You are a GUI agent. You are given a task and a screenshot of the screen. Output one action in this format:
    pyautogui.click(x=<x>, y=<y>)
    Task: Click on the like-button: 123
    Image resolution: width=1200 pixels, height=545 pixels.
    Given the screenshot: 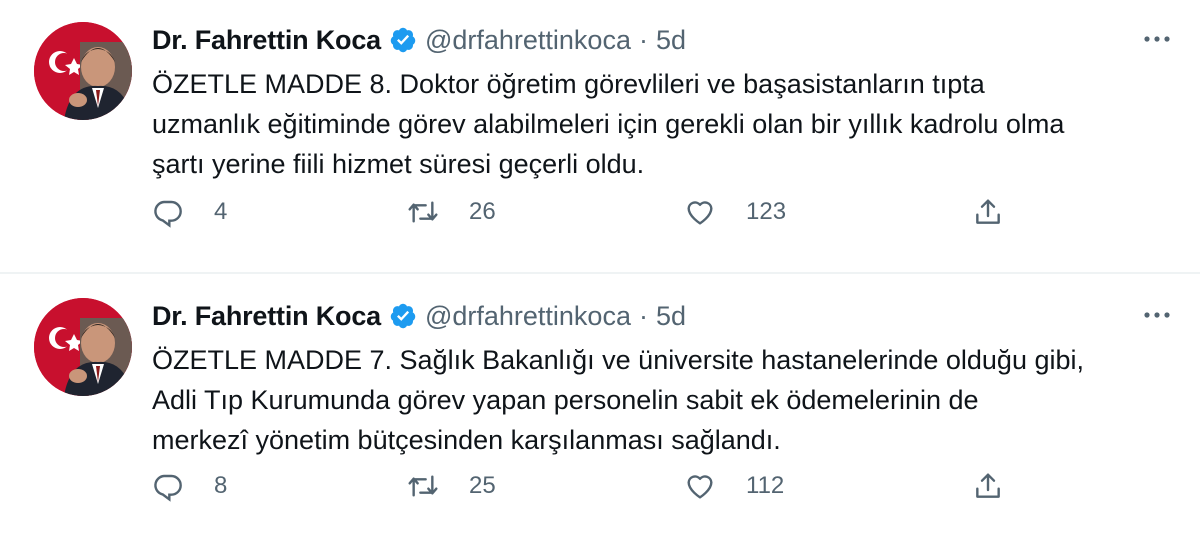 What is the action you would take?
    pyautogui.click(x=735, y=212)
    